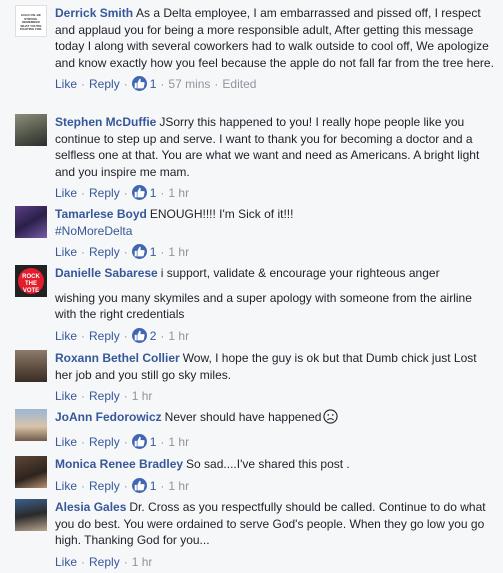 This screenshot has width=503, height=573. What do you see at coordinates (239, 84) in the screenshot?
I see `edited-label: Edited` at bounding box center [239, 84].